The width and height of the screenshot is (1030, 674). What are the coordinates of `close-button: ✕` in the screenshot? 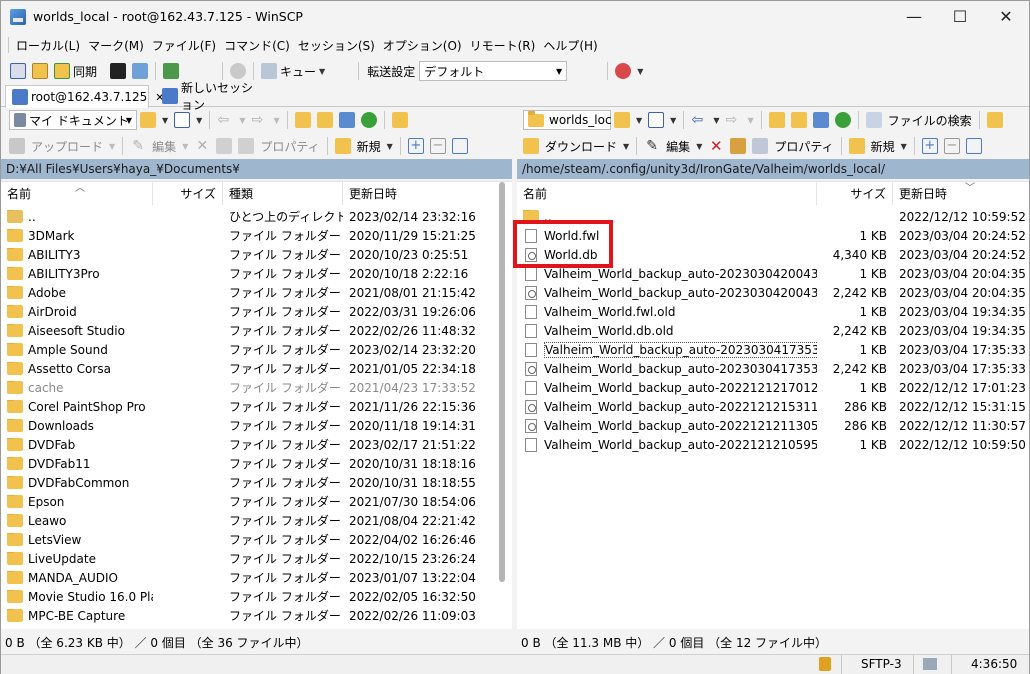 It's located at (1006, 16).